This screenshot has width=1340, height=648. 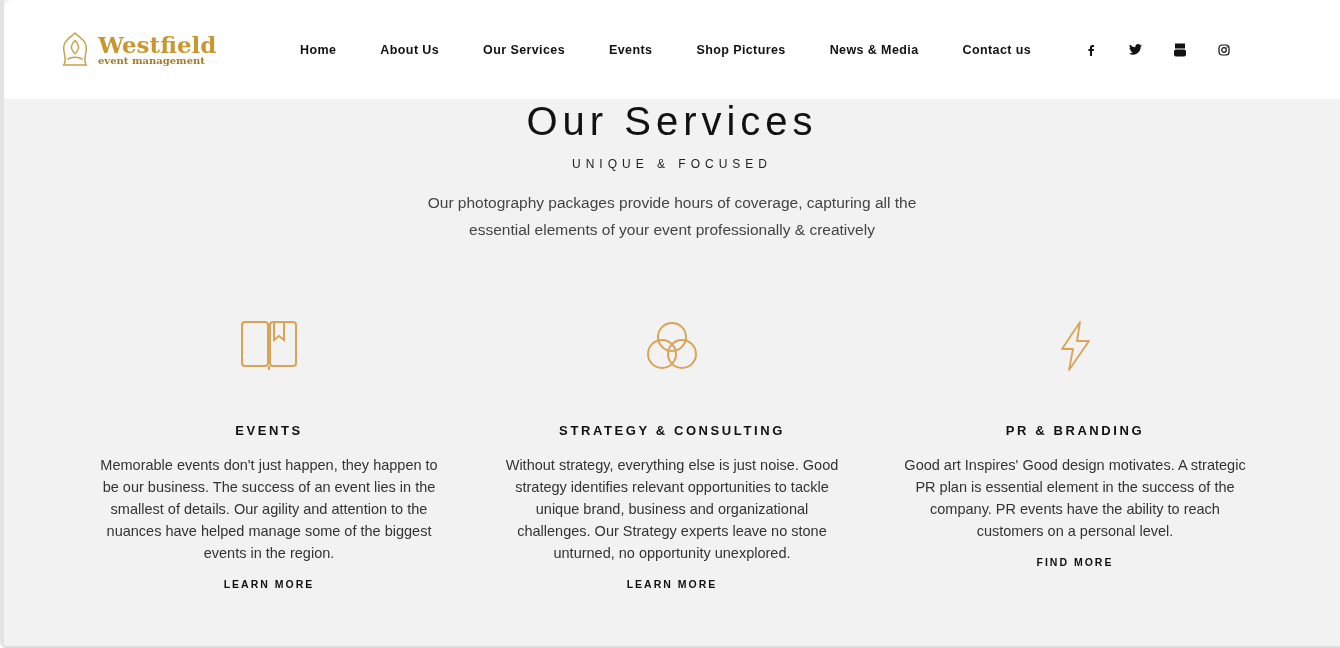 What do you see at coordinates (672, 216) in the screenshot?
I see `intro-text: Our photography packages provide hours of coverage, capturing all the essential elements of your event professionally & creatively` at bounding box center [672, 216].